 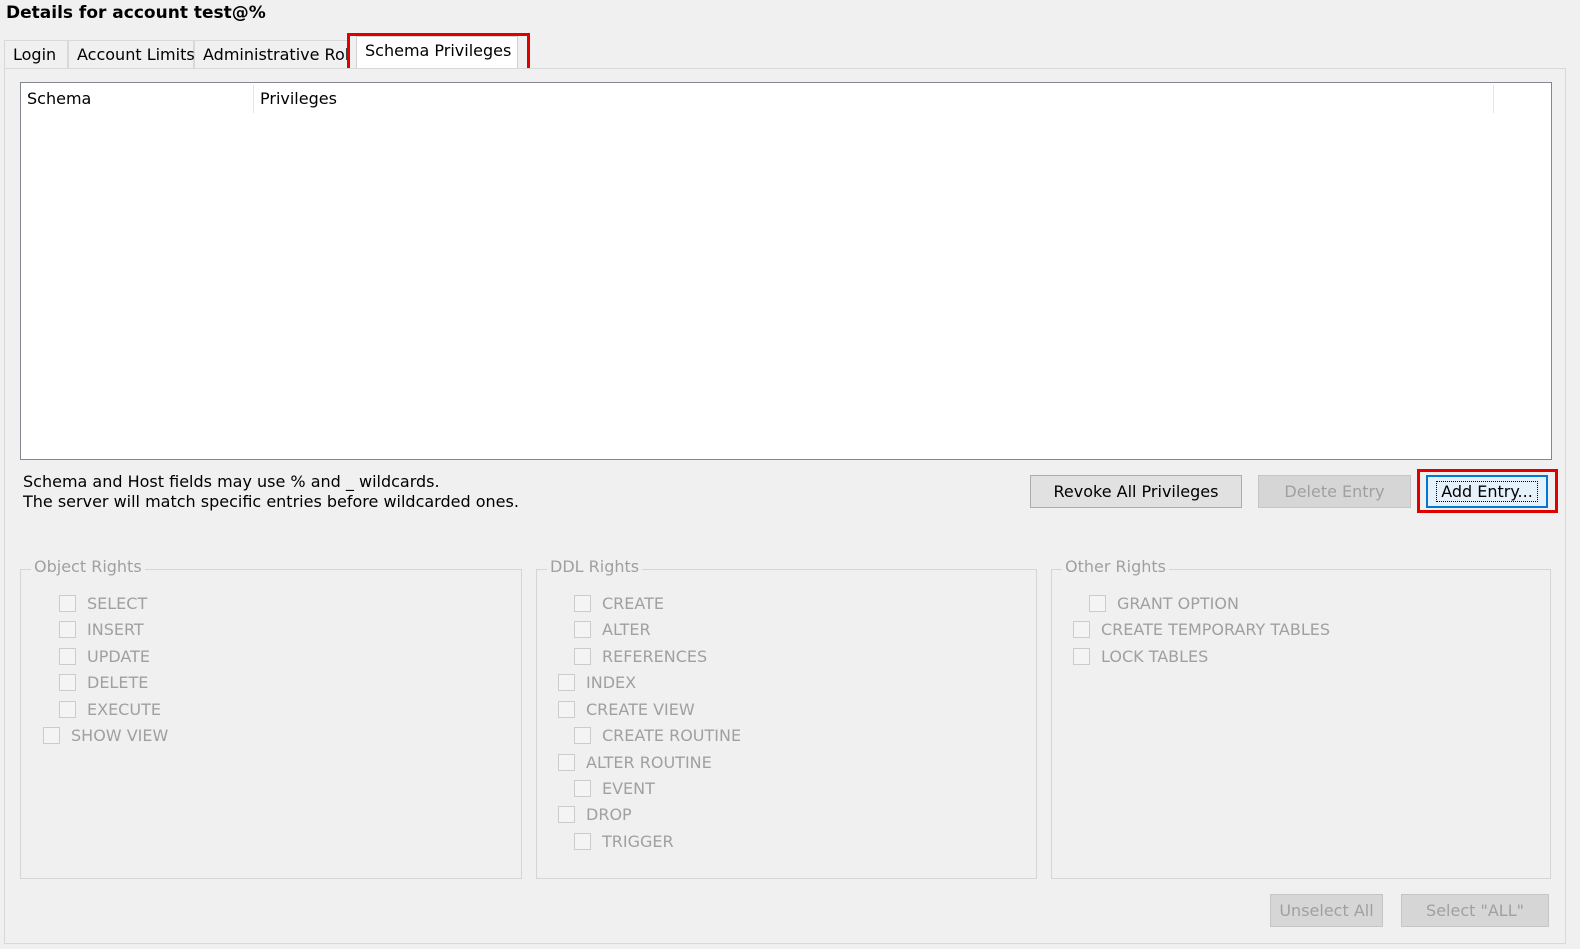 I want to click on other-rights-group: Other Rights, so click(x=1301, y=718).